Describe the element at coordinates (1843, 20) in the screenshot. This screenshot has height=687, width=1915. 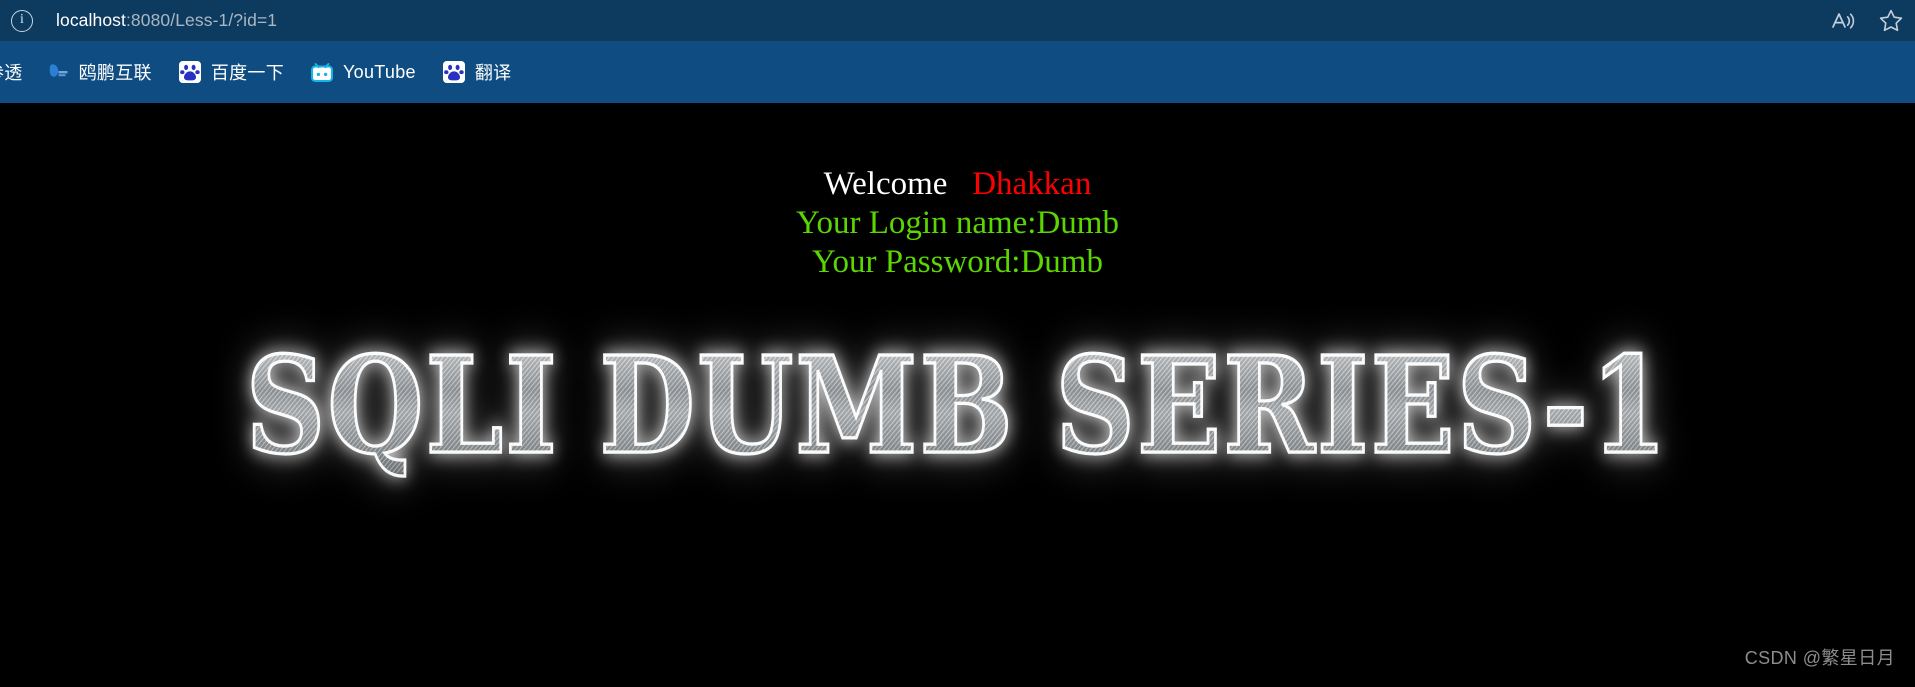
I see `read-aloud-icon` at that location.